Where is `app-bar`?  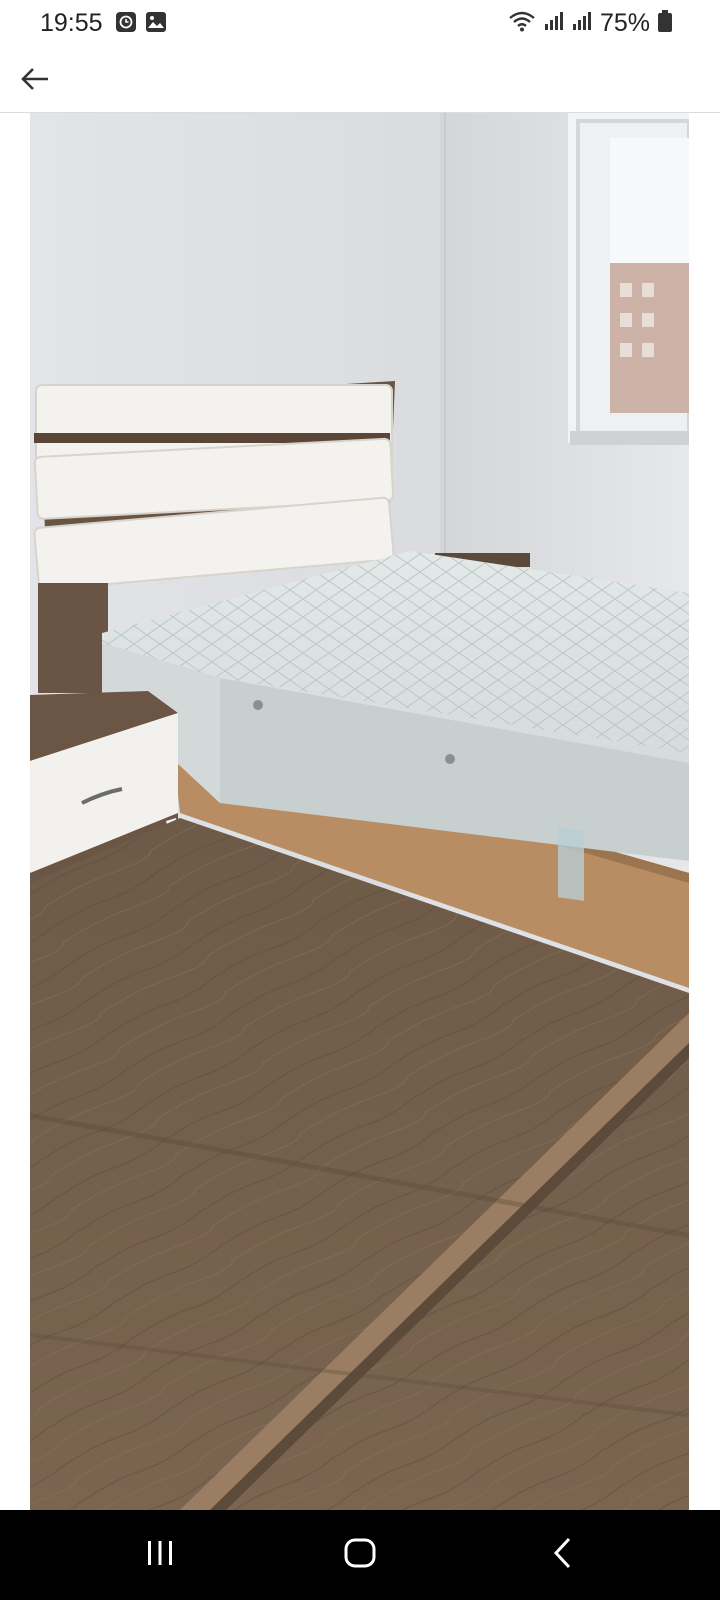
app-bar is located at coordinates (360, 79).